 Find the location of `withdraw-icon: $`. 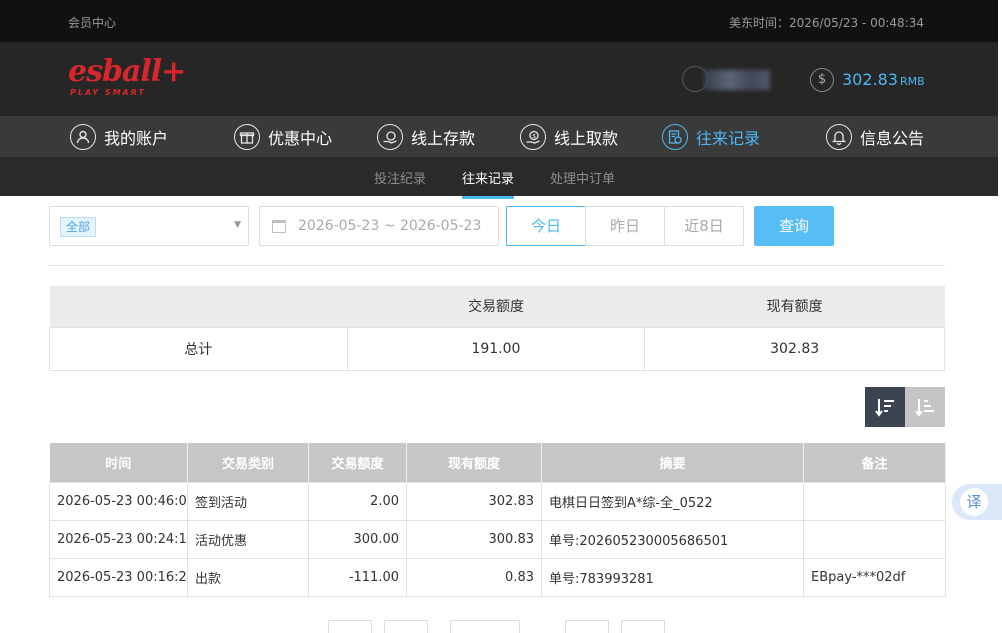

withdraw-icon: $ is located at coordinates (533, 137).